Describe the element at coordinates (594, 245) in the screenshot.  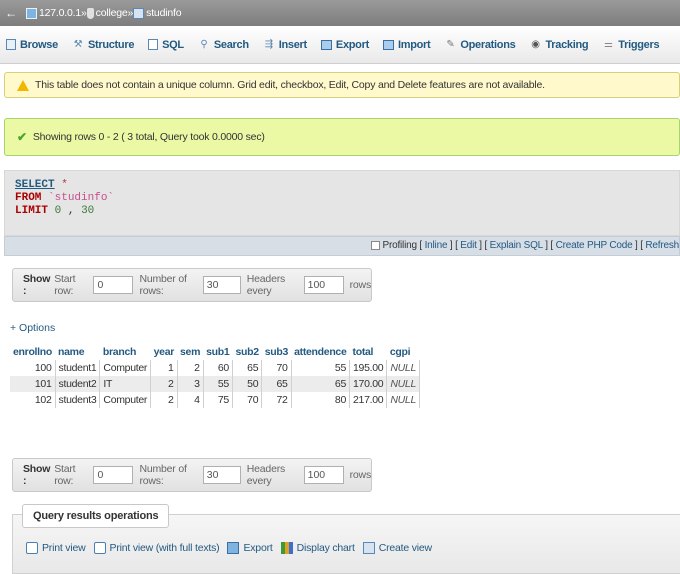
I see `create-php-code-link: Create PHP Code` at that location.